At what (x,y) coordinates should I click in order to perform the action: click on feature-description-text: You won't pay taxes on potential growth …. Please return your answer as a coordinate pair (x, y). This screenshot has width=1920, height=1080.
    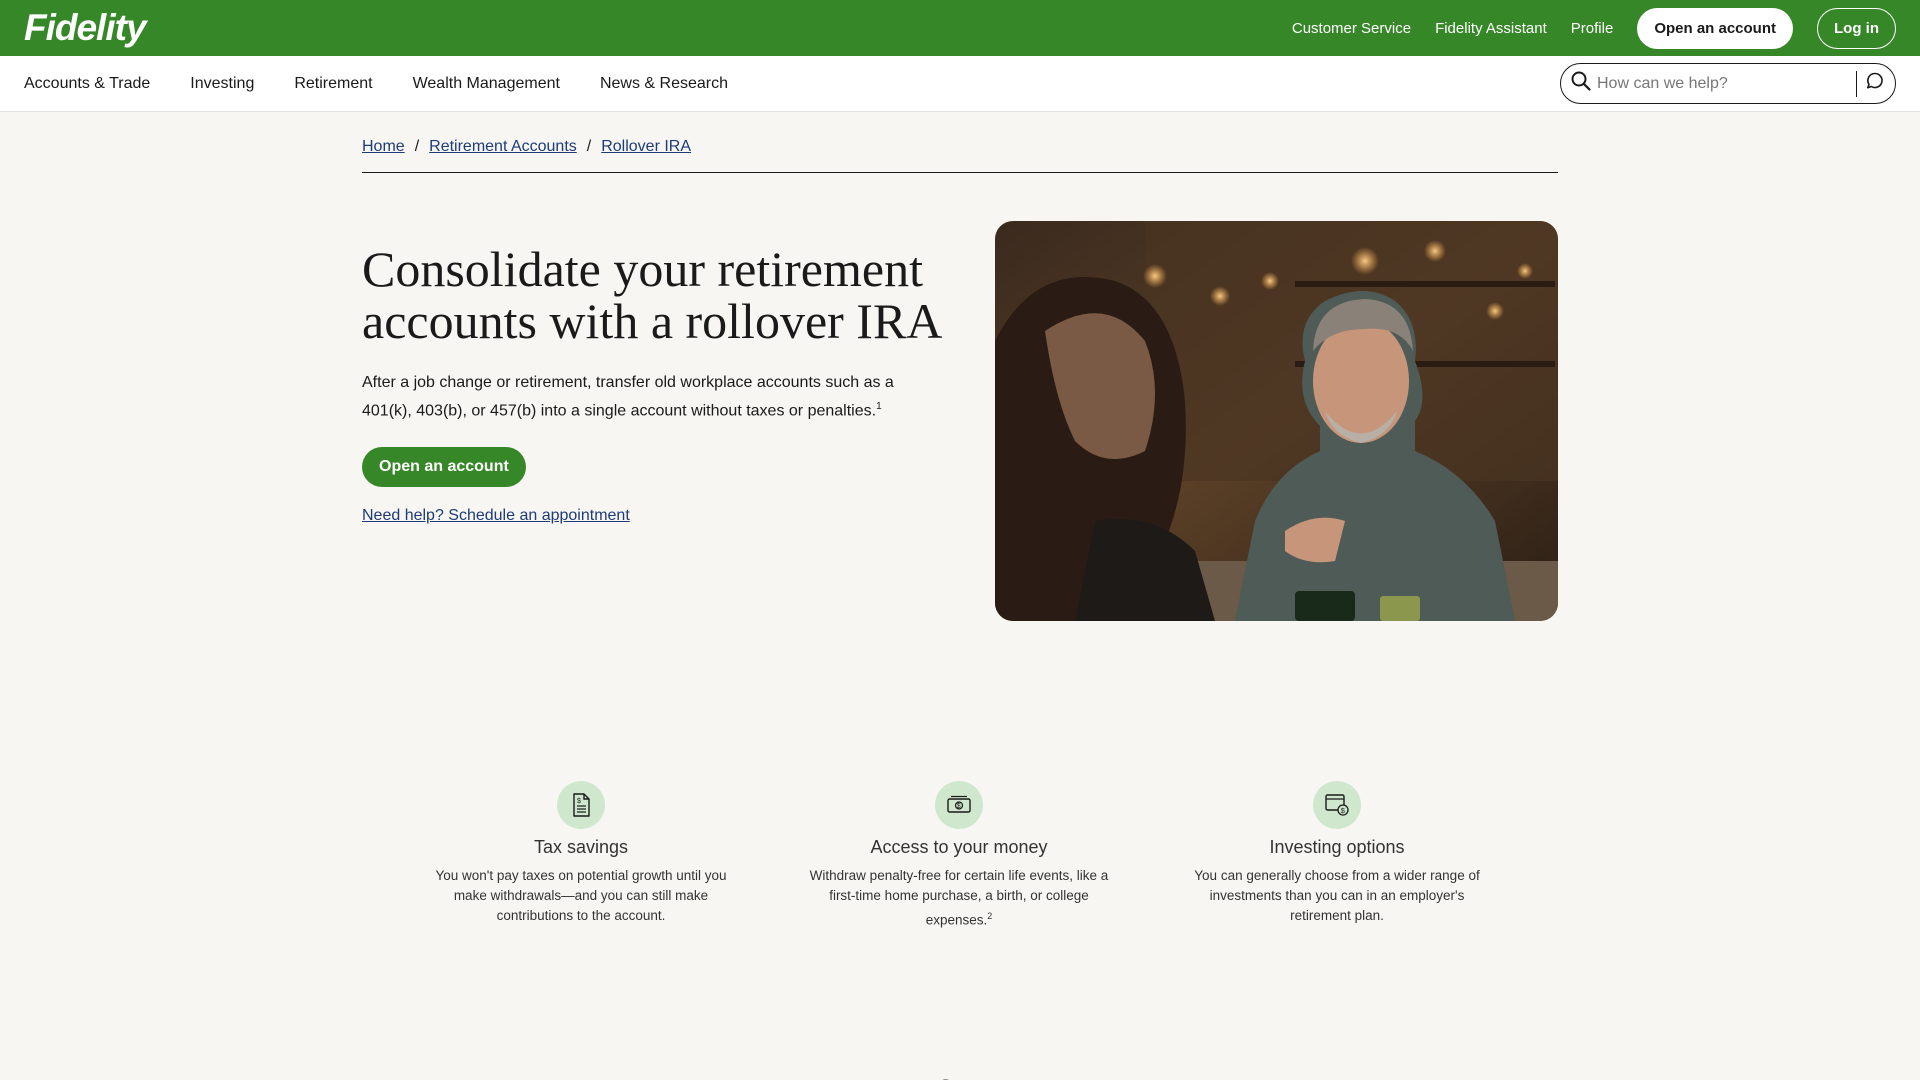
    Looking at the image, I should click on (581, 895).